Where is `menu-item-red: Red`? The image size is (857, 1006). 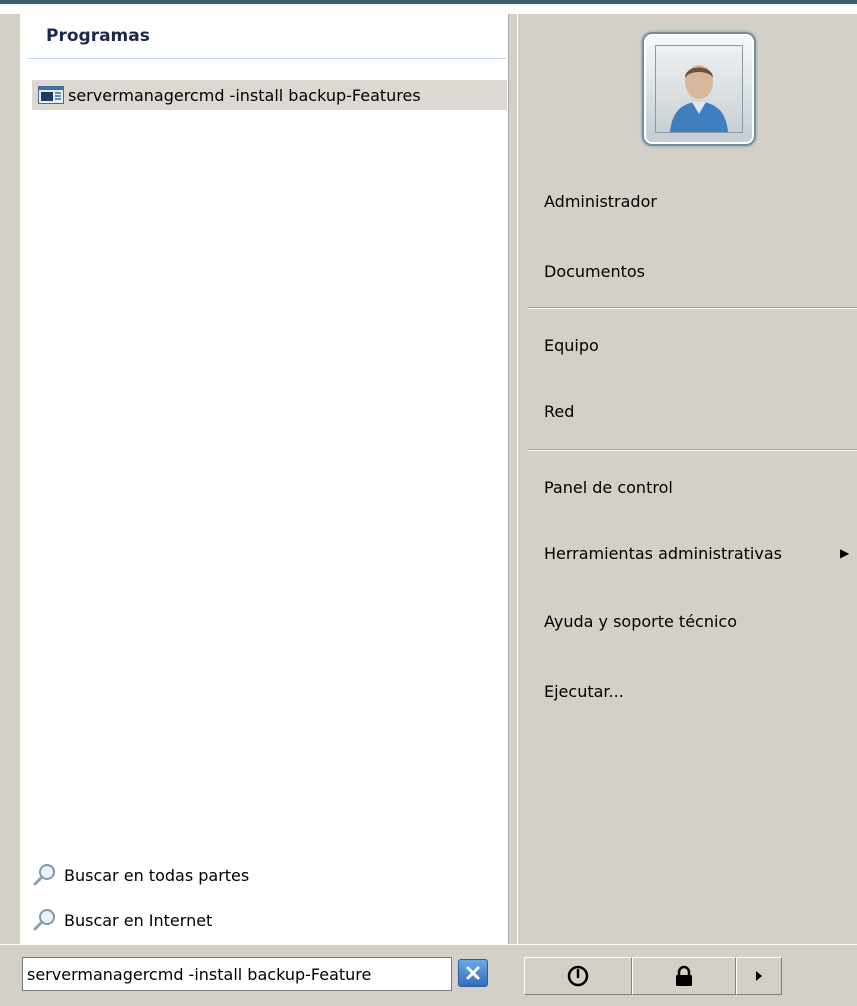 menu-item-red: Red is located at coordinates (700, 411).